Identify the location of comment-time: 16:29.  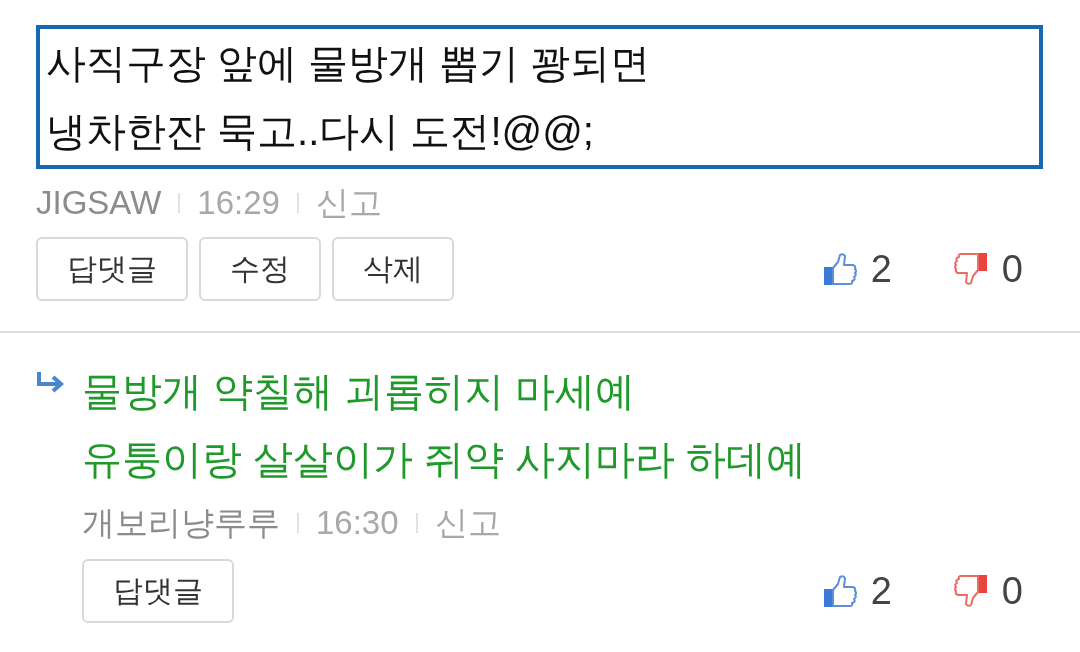
(238, 203).